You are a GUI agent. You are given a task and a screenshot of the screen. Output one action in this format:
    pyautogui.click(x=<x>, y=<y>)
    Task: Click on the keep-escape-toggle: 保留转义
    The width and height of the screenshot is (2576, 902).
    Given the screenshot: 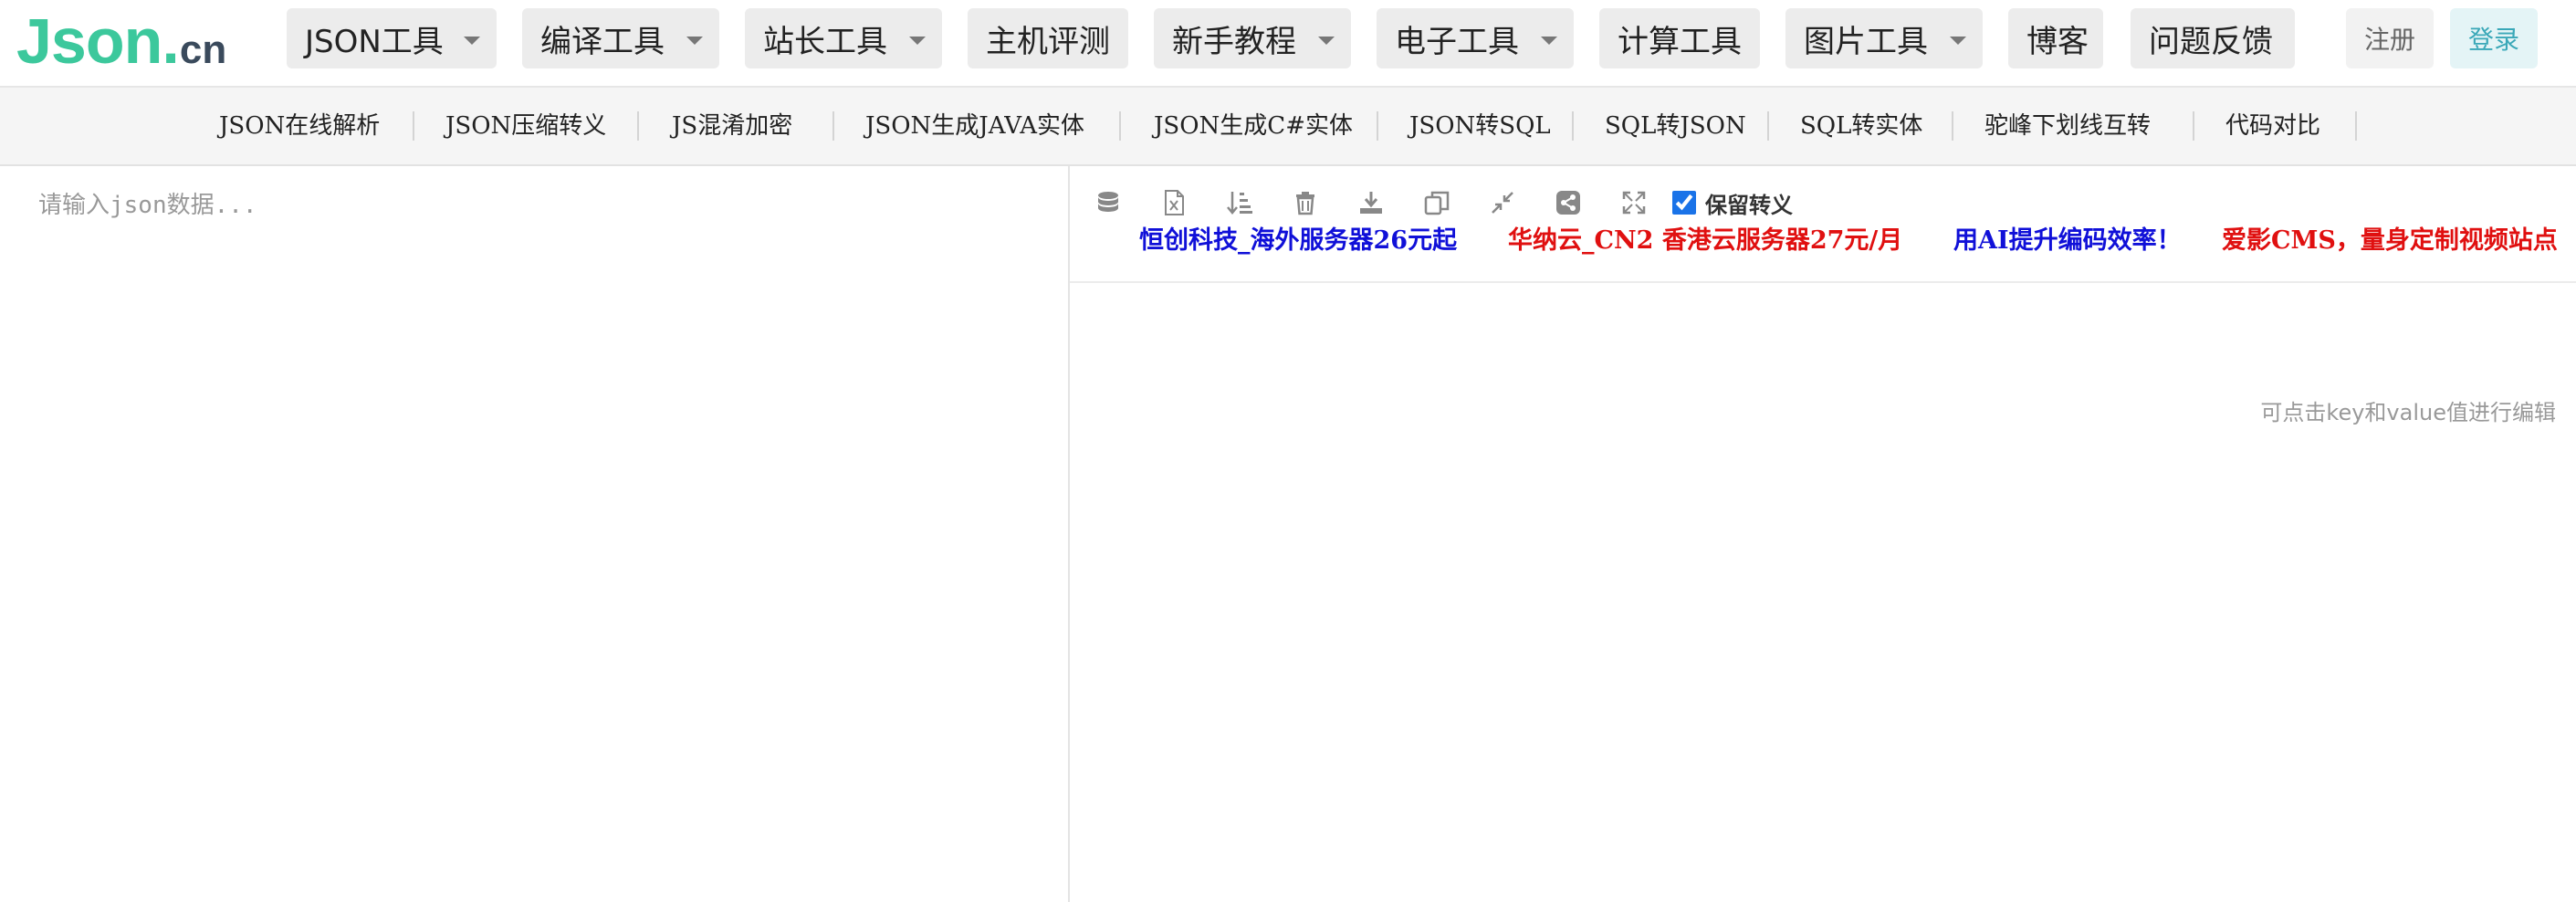 What is the action you would take?
    pyautogui.click(x=1733, y=203)
    